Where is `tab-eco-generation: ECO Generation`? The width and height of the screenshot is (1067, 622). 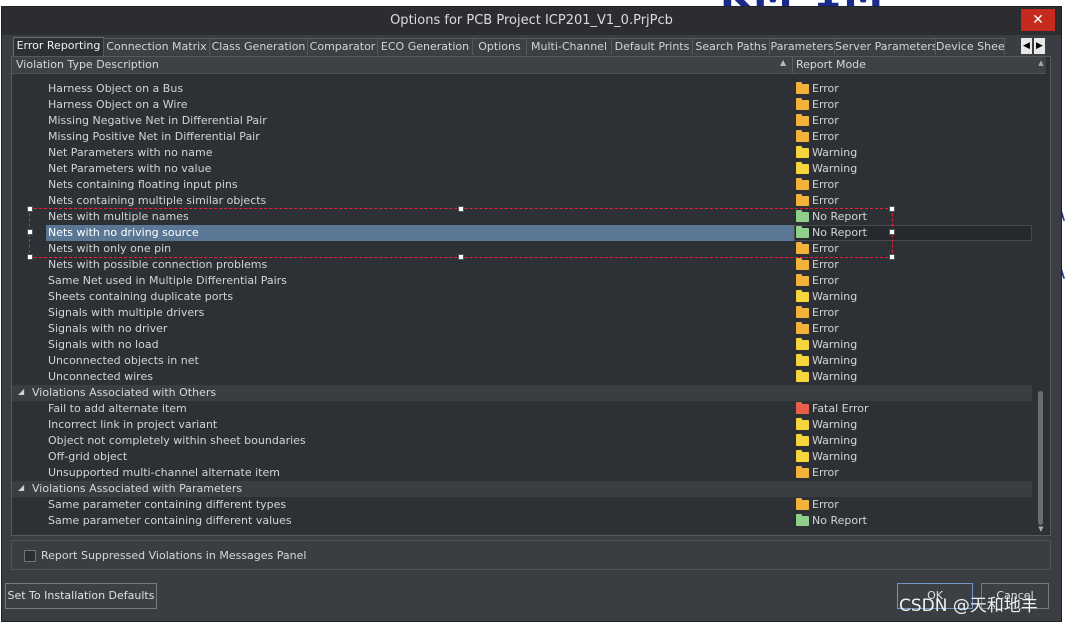
tab-eco-generation: ECO Generation is located at coordinates (425, 46).